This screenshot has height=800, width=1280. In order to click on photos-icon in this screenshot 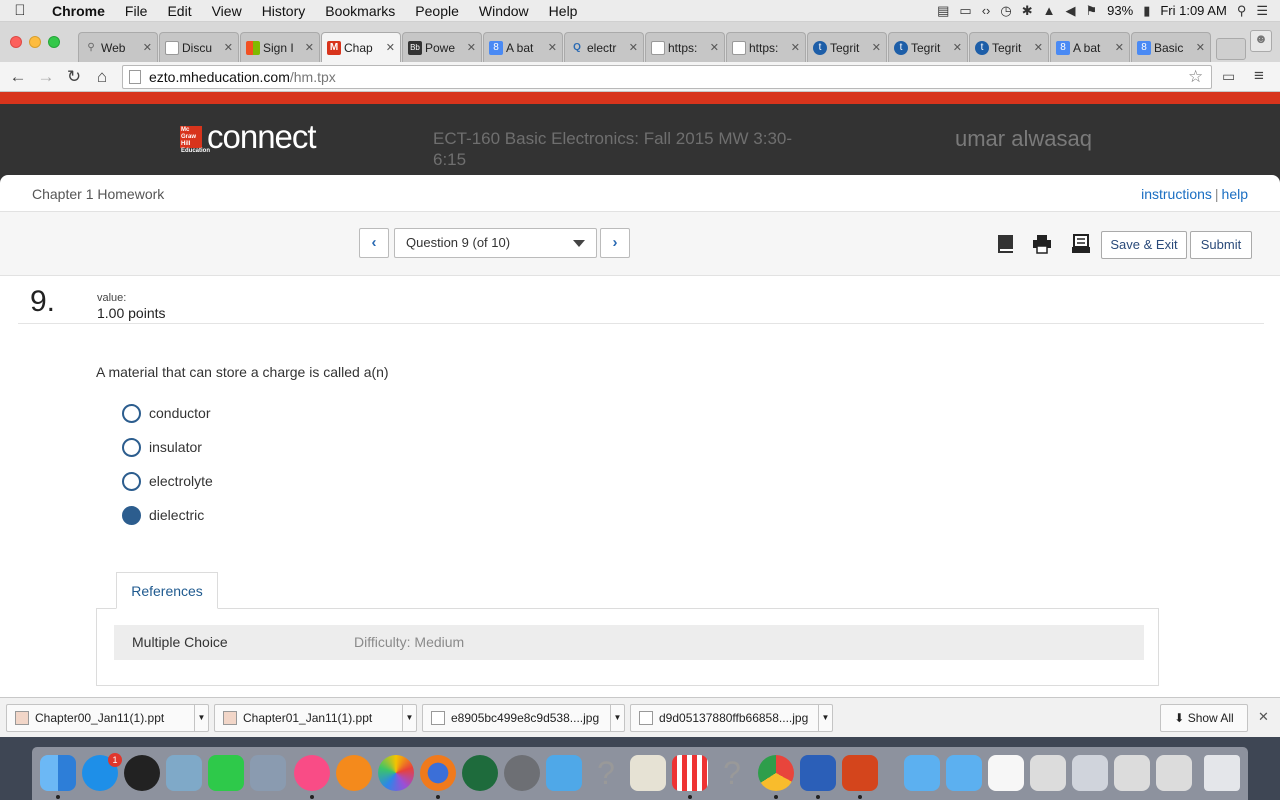, I will do `click(396, 773)`.